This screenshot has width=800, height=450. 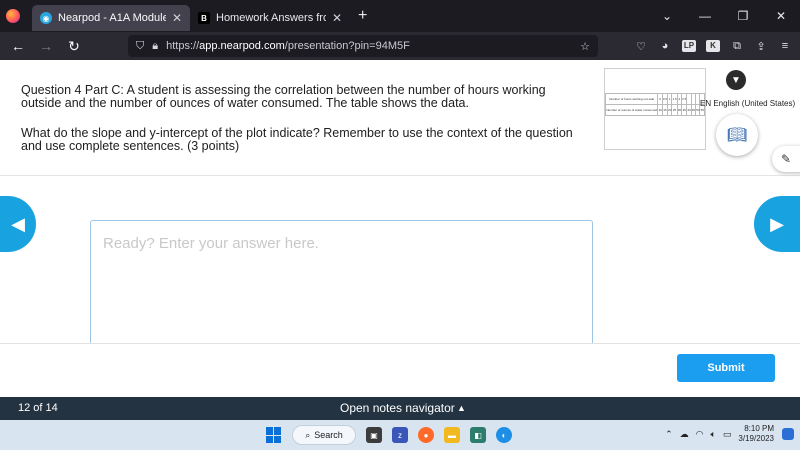 What do you see at coordinates (204, 18) in the screenshot?
I see `brainly-icon: B` at bounding box center [204, 18].